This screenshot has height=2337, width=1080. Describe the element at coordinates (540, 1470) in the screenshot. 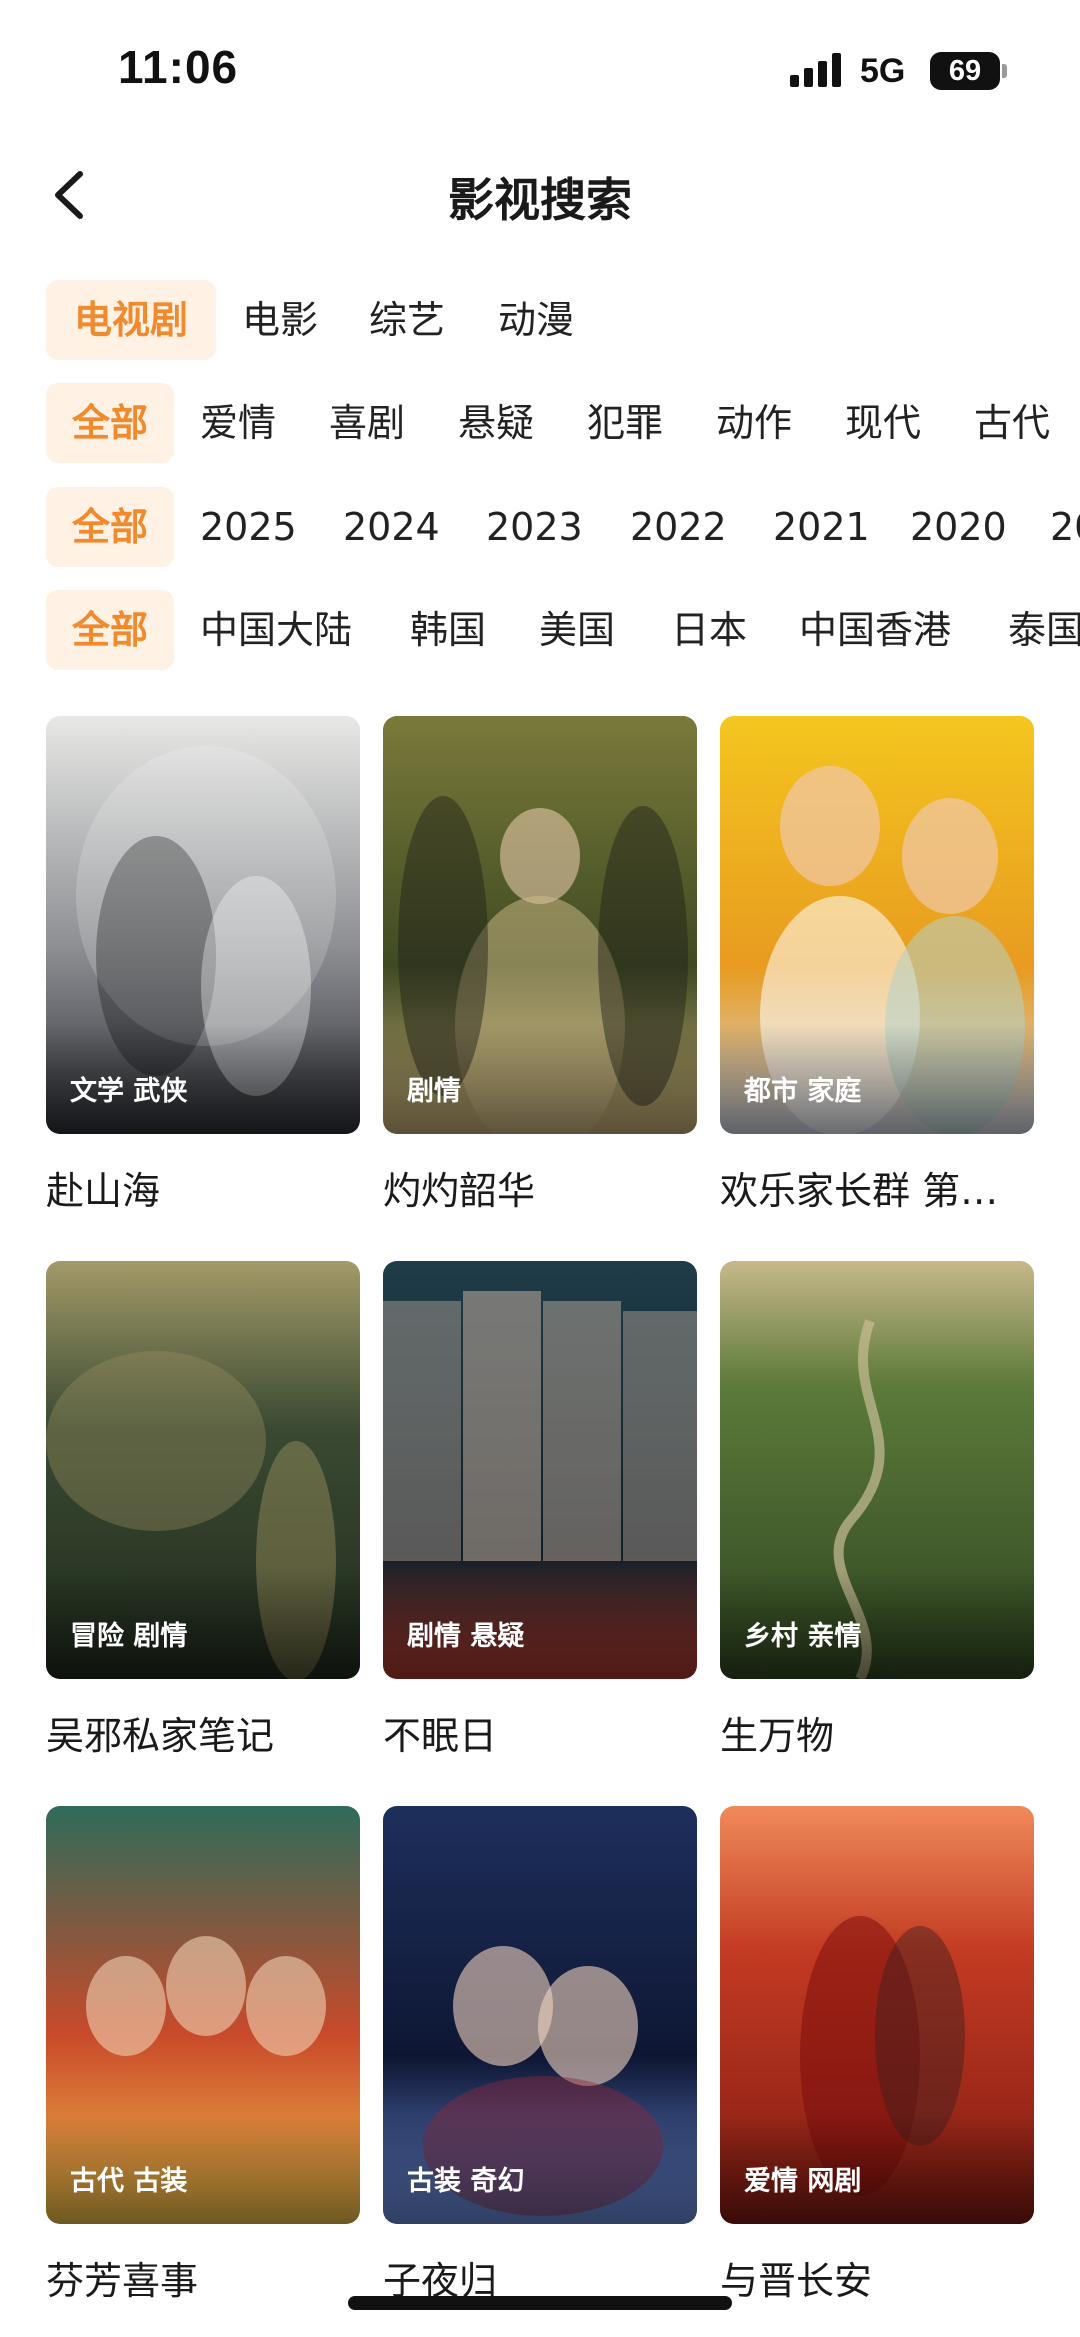

I see `poster-image: 剧情 悬疑` at that location.